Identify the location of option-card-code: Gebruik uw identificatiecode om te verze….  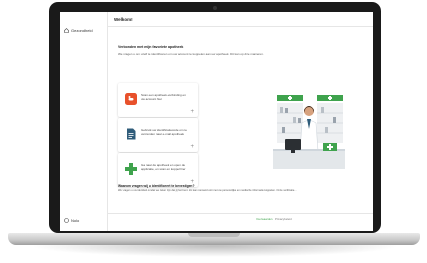
(158, 135).